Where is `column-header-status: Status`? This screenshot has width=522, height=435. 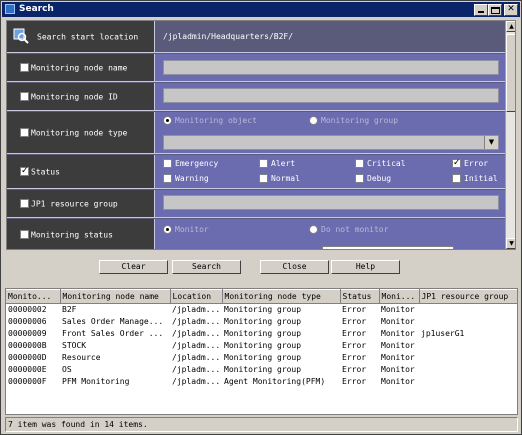 column-header-status: Status is located at coordinates (360, 296).